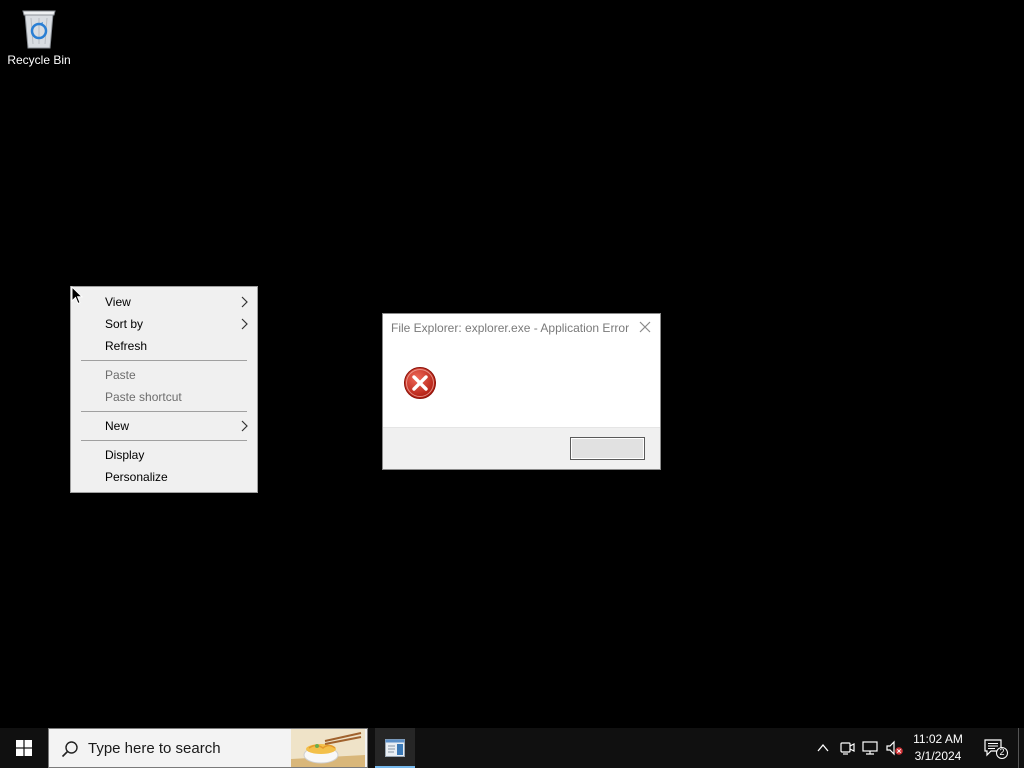 This screenshot has height=768, width=1024. What do you see at coordinates (938, 748) in the screenshot?
I see `taskbar-clock: 11:02 AM 3/1/2024` at bounding box center [938, 748].